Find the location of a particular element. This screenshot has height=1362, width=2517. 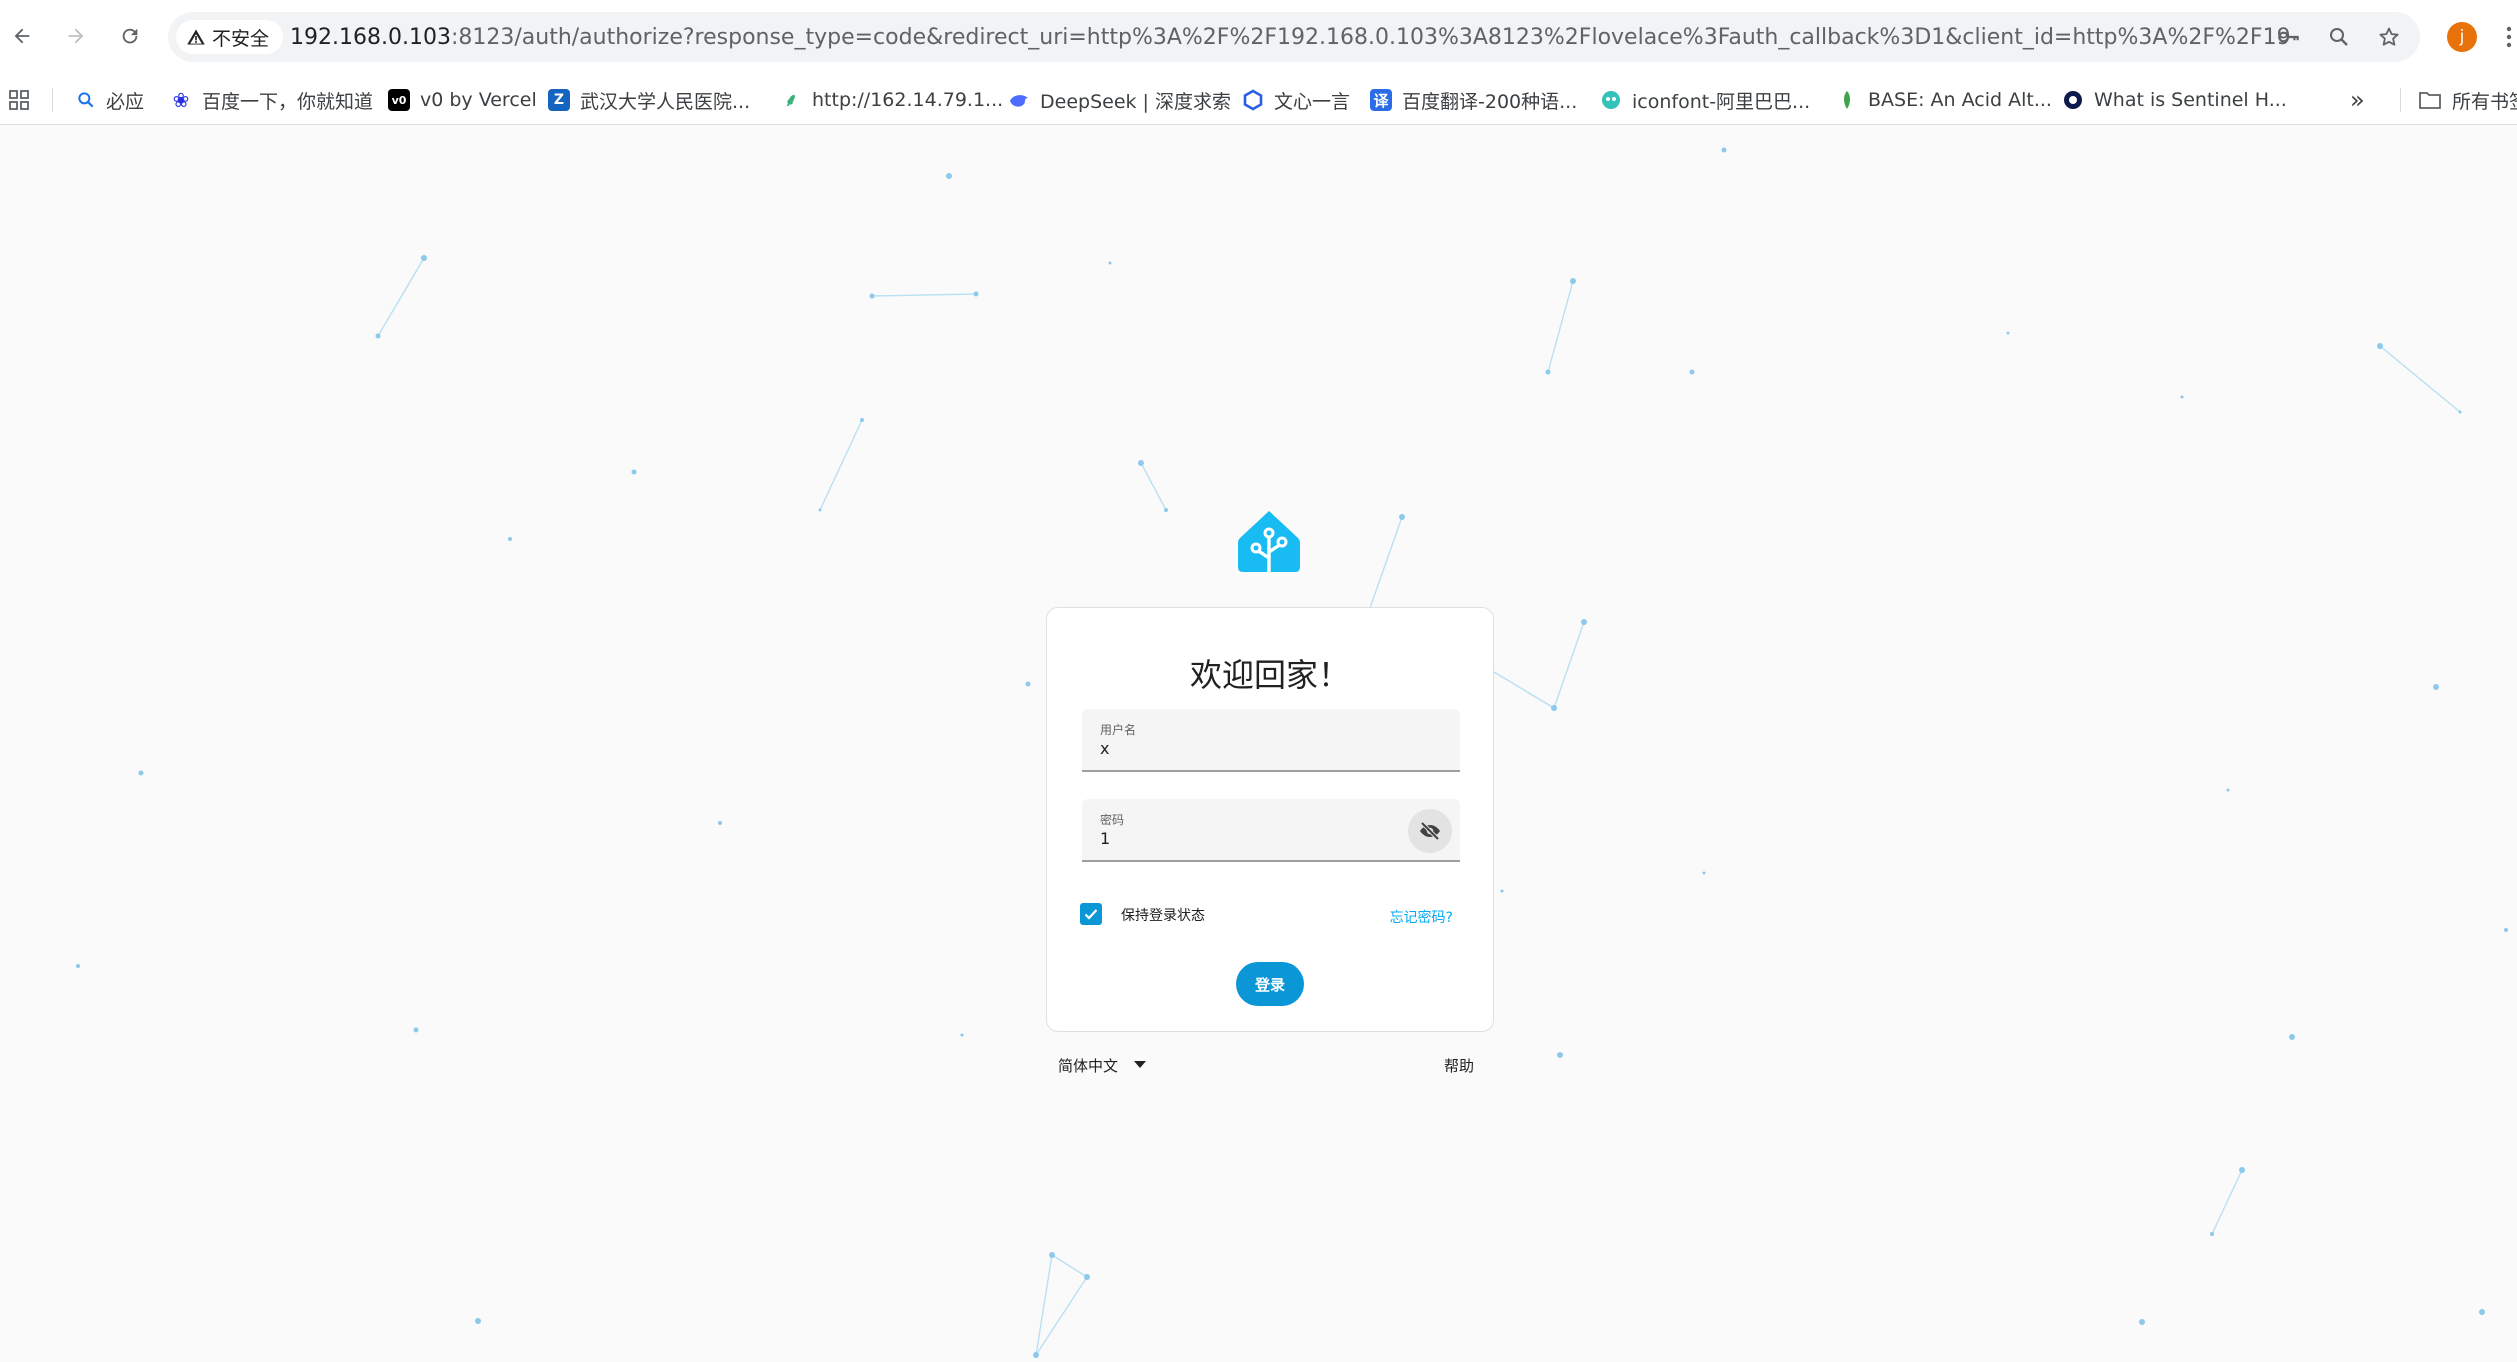

language-select: 简体中文 is located at coordinates (1102, 1065).